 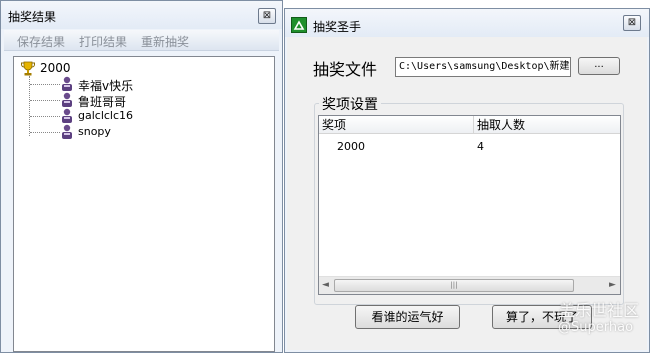 What do you see at coordinates (351, 146) in the screenshot?
I see `cell-prize: 2000` at bounding box center [351, 146].